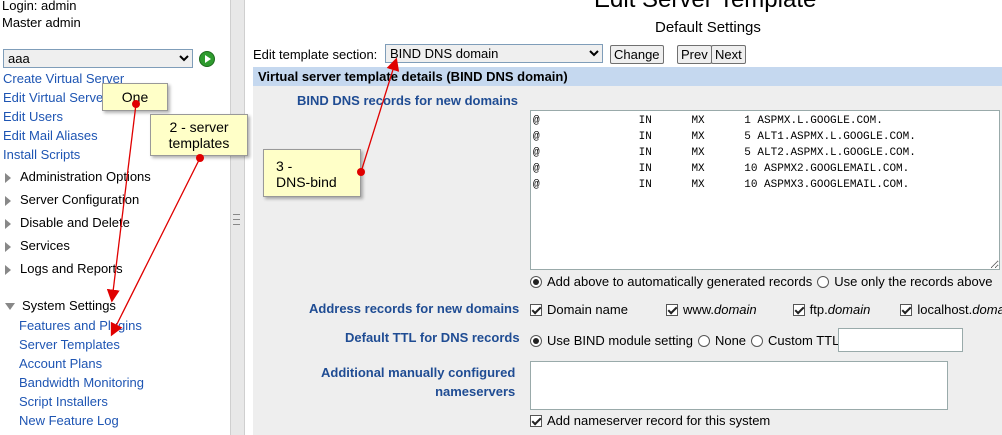 Image resolution: width=1002 pixels, height=435 pixels. Describe the element at coordinates (80, 325) in the screenshot. I see `sub-features-and-plugins: Features and Plugins` at that location.